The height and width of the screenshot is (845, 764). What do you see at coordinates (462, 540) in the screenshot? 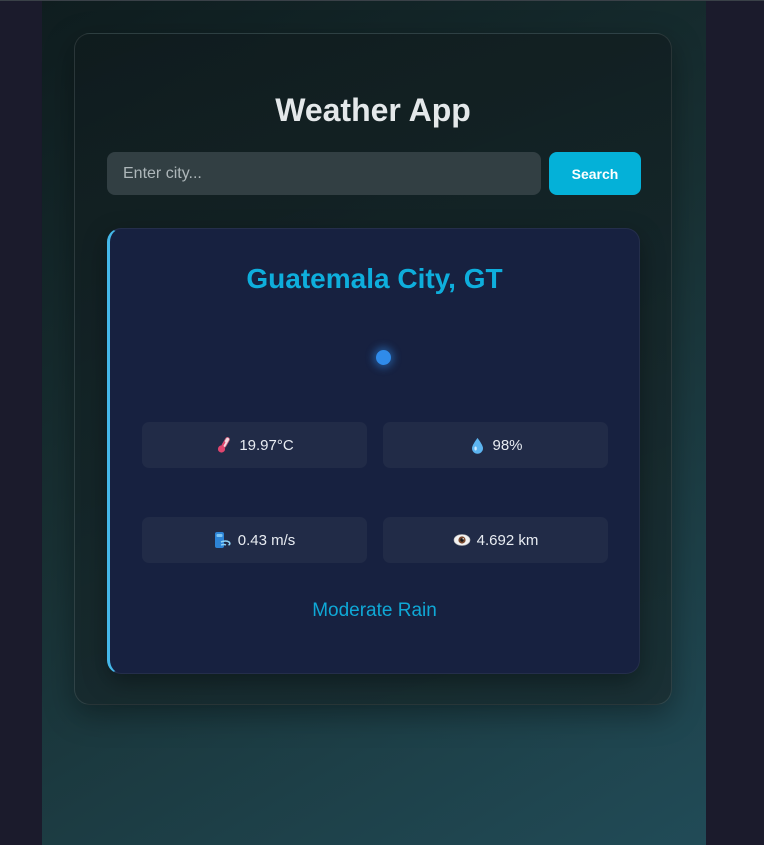
I see `eye-icon` at bounding box center [462, 540].